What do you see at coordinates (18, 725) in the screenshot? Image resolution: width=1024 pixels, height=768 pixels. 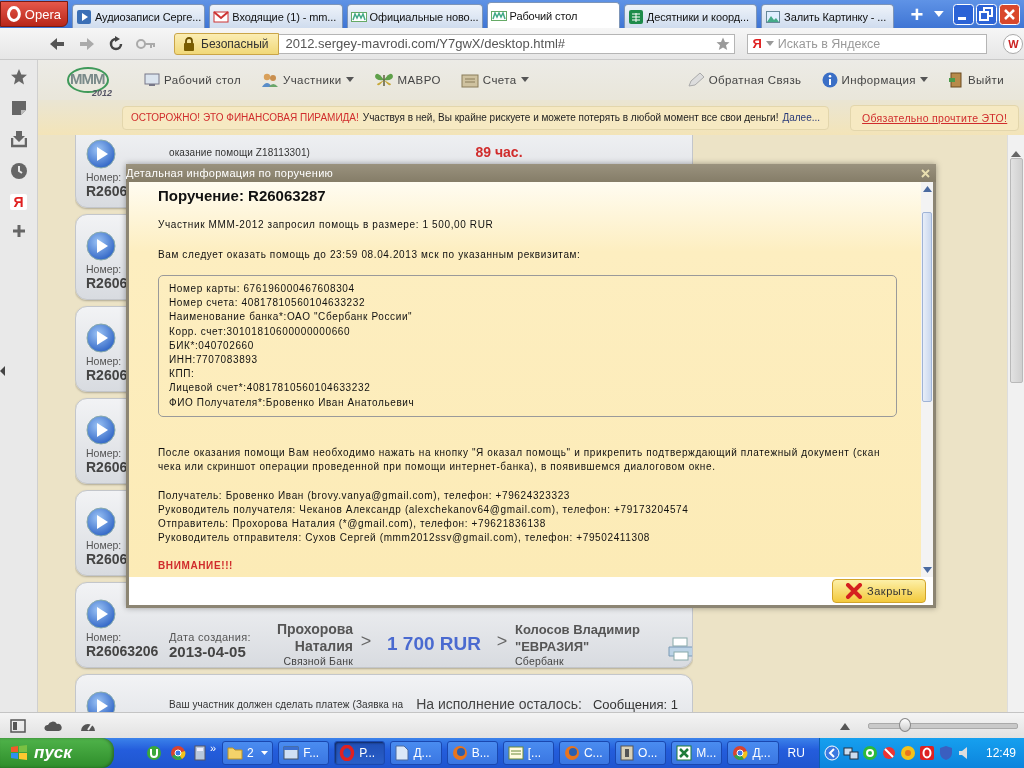 I see `panel-toggle-icon` at bounding box center [18, 725].